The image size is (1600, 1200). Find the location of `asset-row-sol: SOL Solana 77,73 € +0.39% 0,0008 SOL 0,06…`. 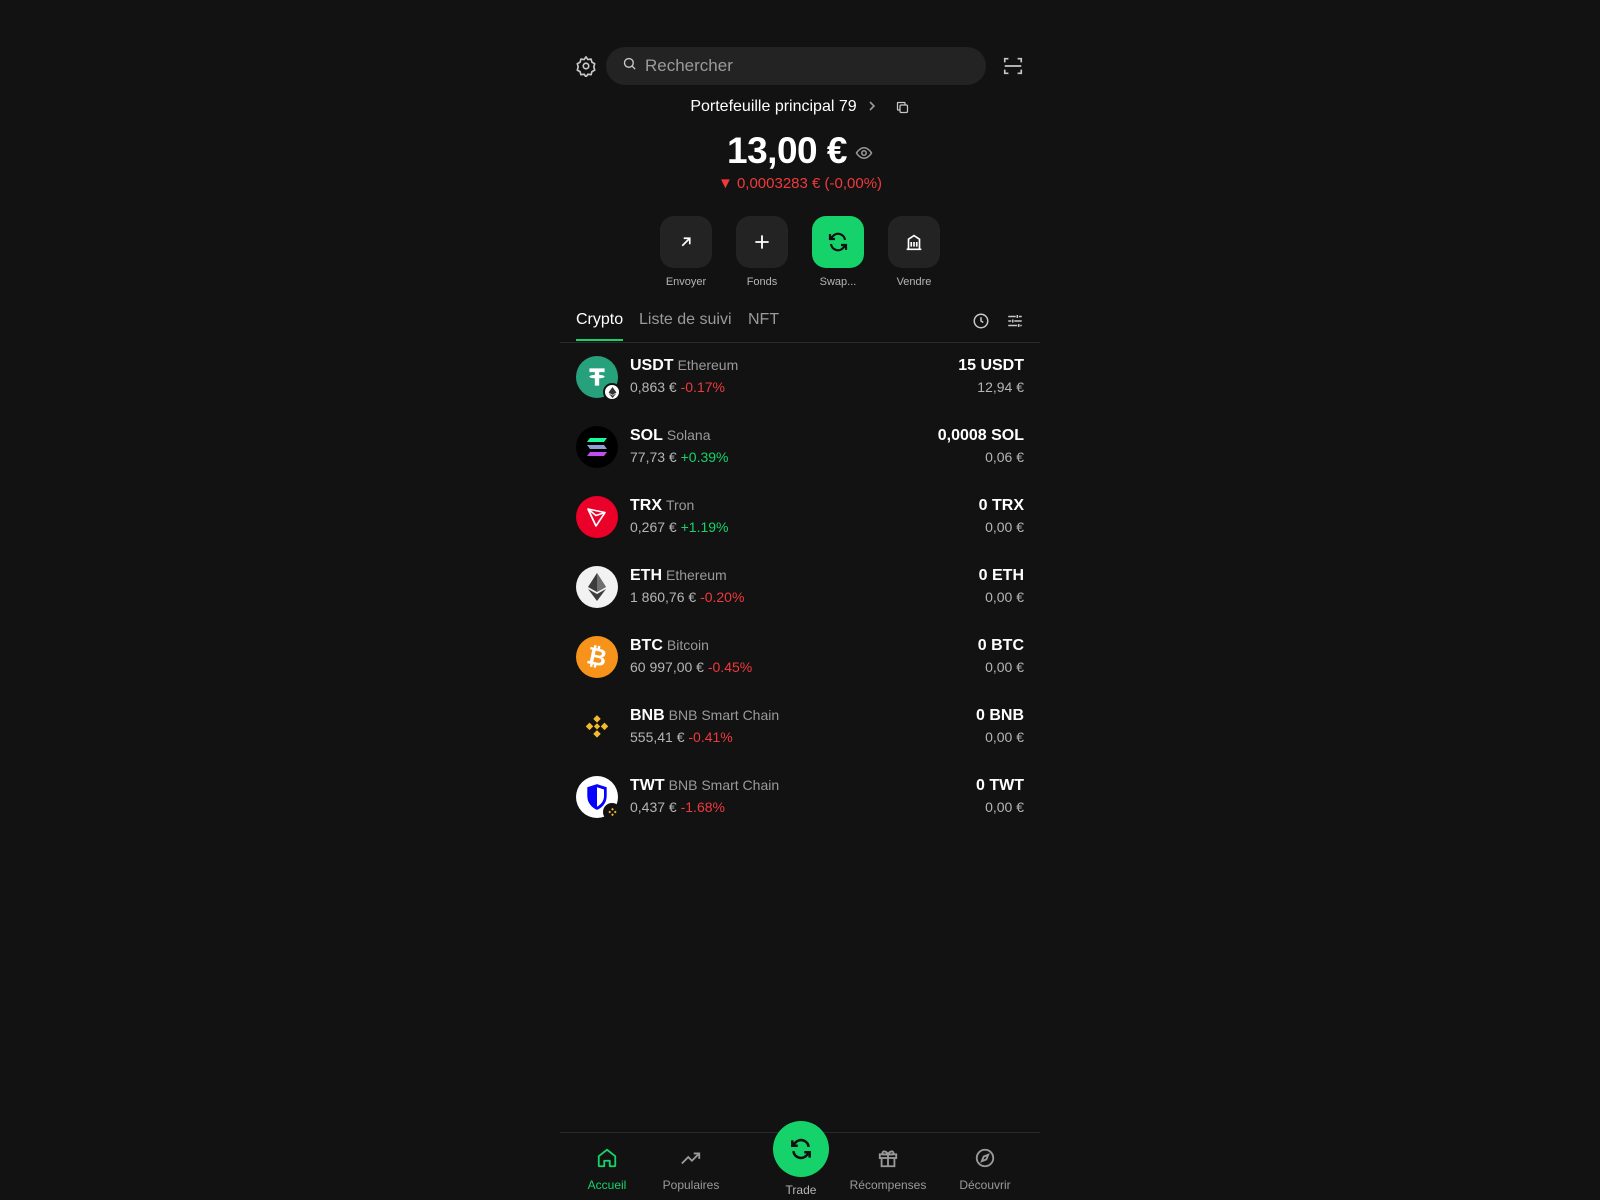

asset-row-sol: SOL Solana 77,73 € +0.39% 0,0008 SOL 0,06… is located at coordinates (800, 457).